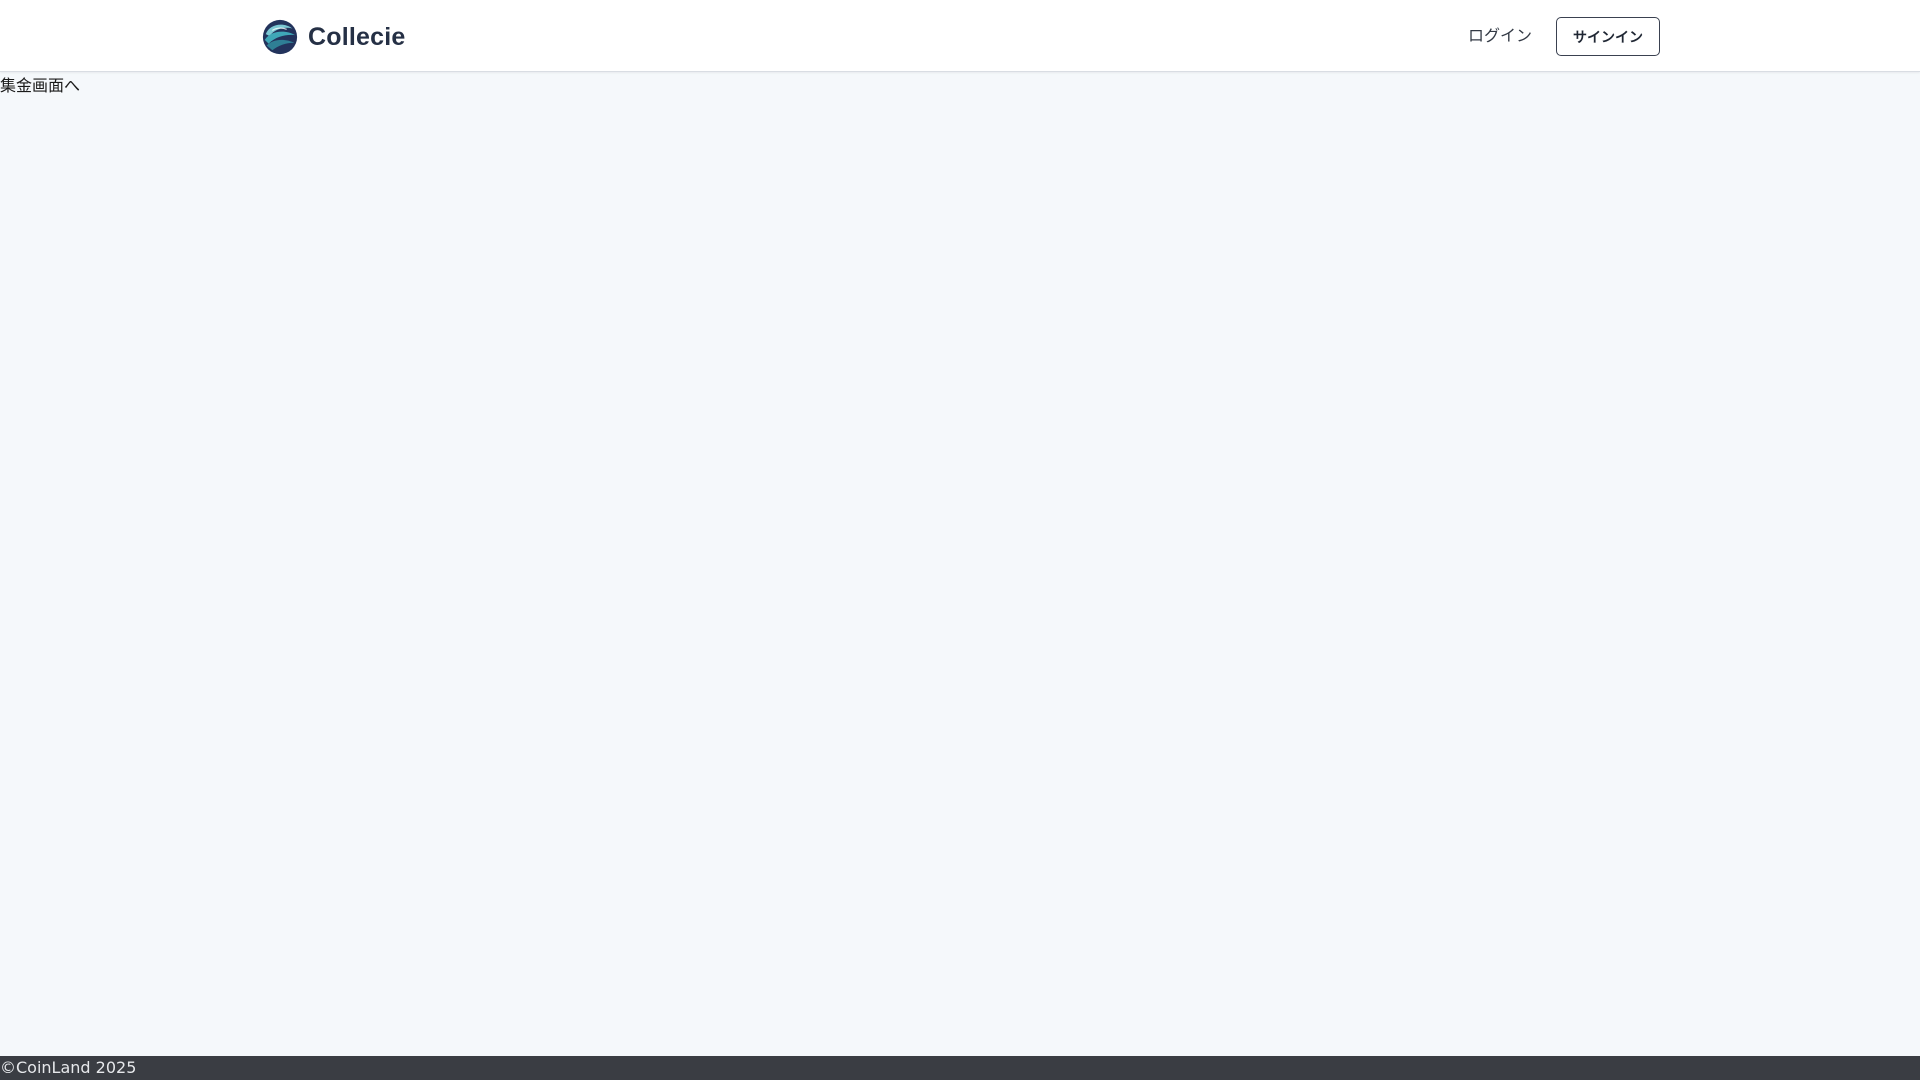 The image size is (1920, 1080). What do you see at coordinates (1500, 36) in the screenshot?
I see `login-link: ログイン` at bounding box center [1500, 36].